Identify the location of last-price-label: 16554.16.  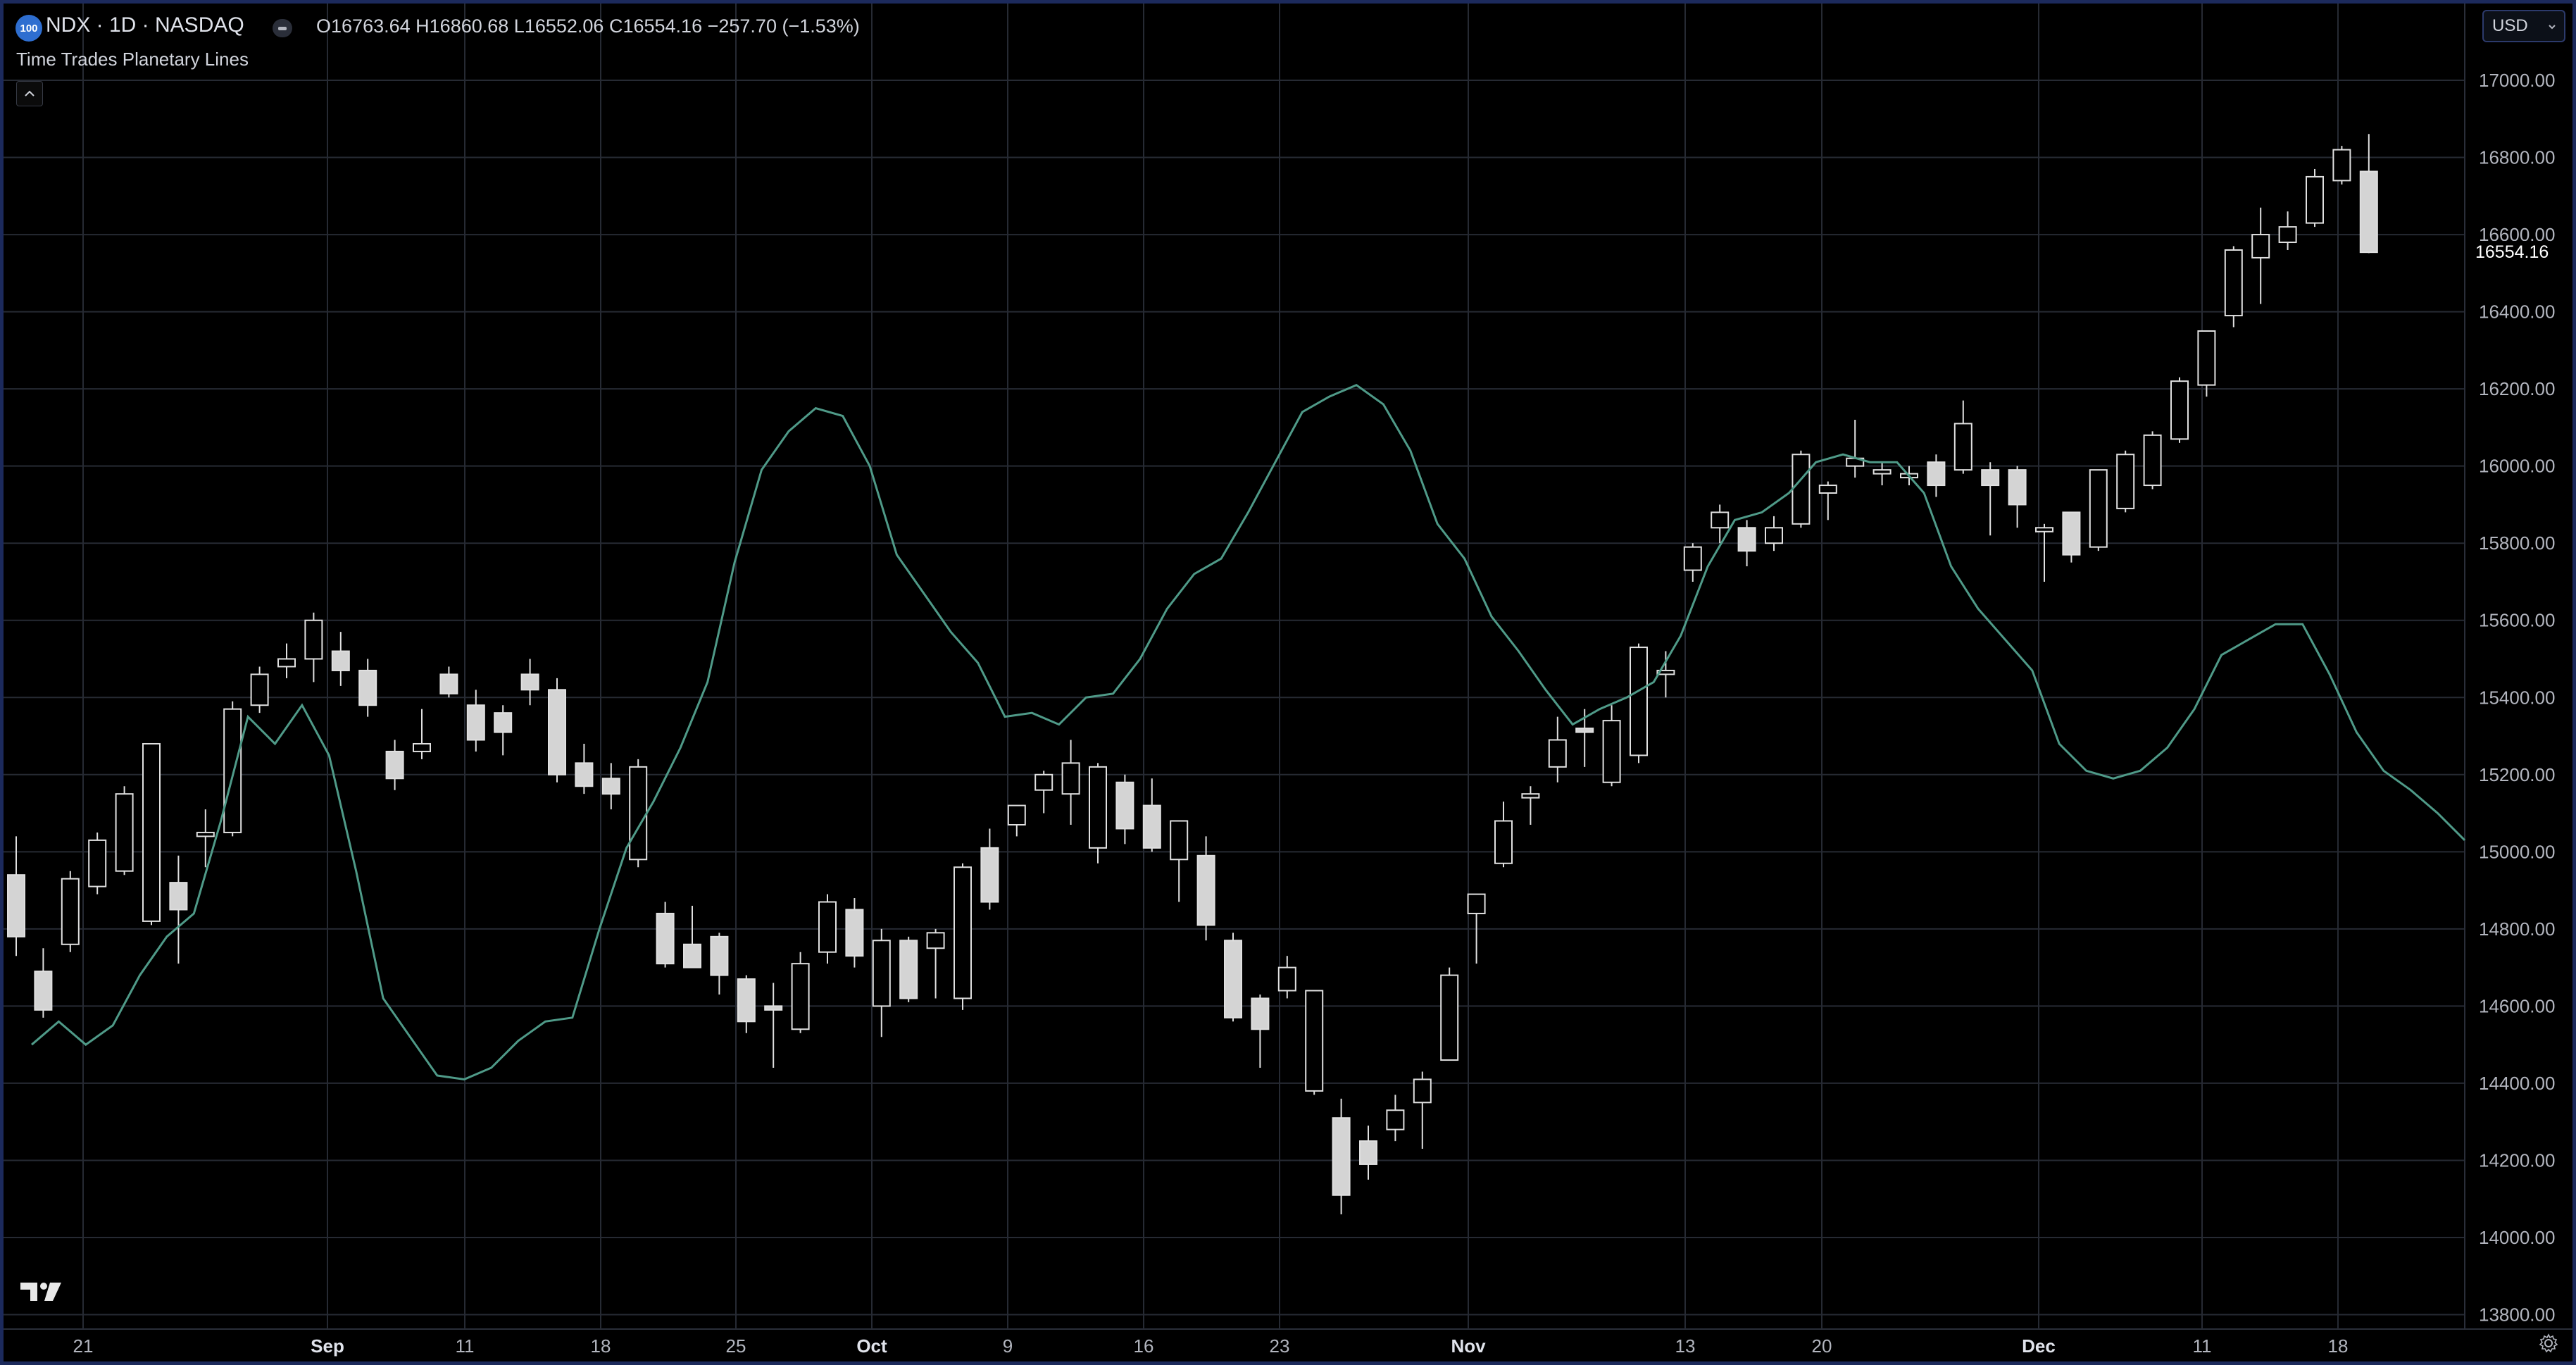
(2512, 253).